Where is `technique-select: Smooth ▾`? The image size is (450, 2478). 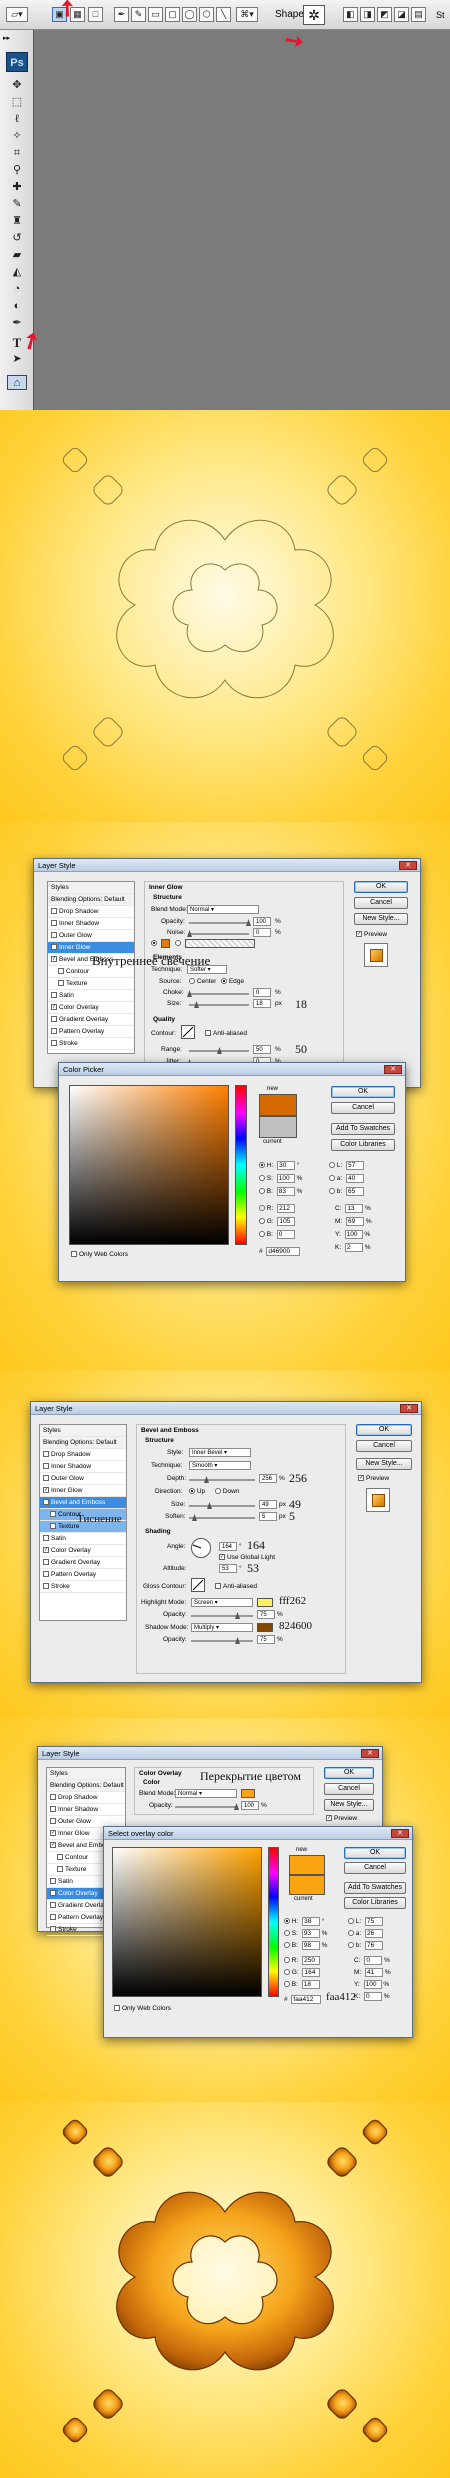
technique-select: Smooth ▾ is located at coordinates (220, 1465).